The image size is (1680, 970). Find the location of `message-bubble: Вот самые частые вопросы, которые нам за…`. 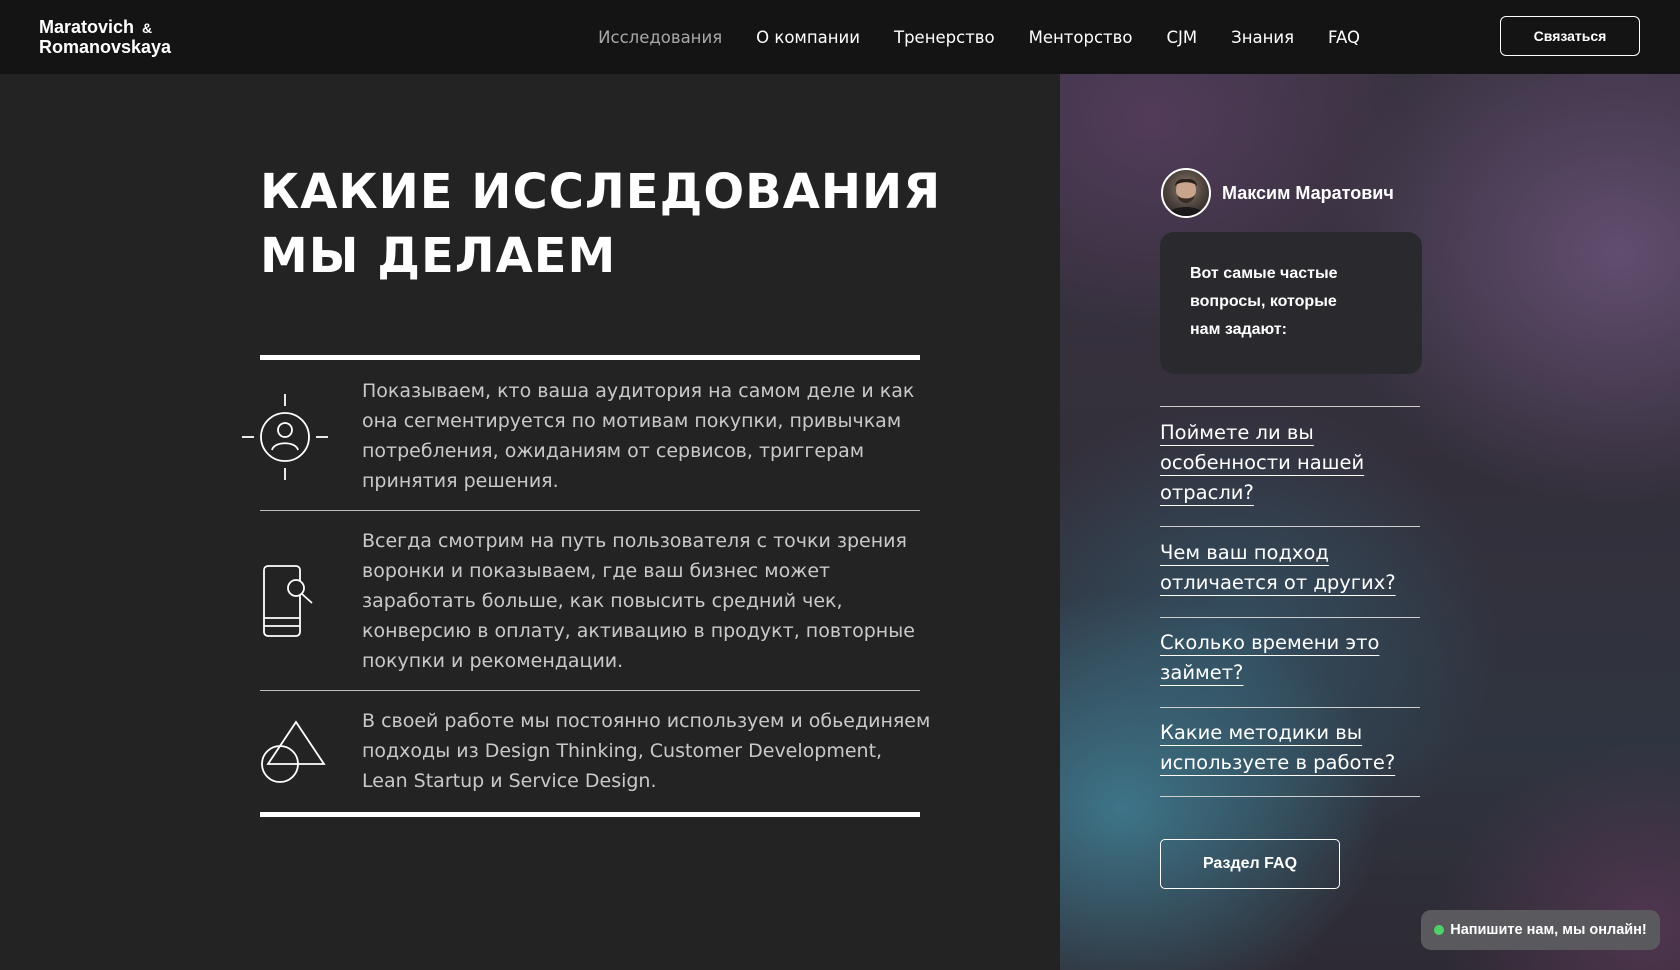

message-bubble: Вот самые частые вопросы, которые нам за… is located at coordinates (1291, 303).